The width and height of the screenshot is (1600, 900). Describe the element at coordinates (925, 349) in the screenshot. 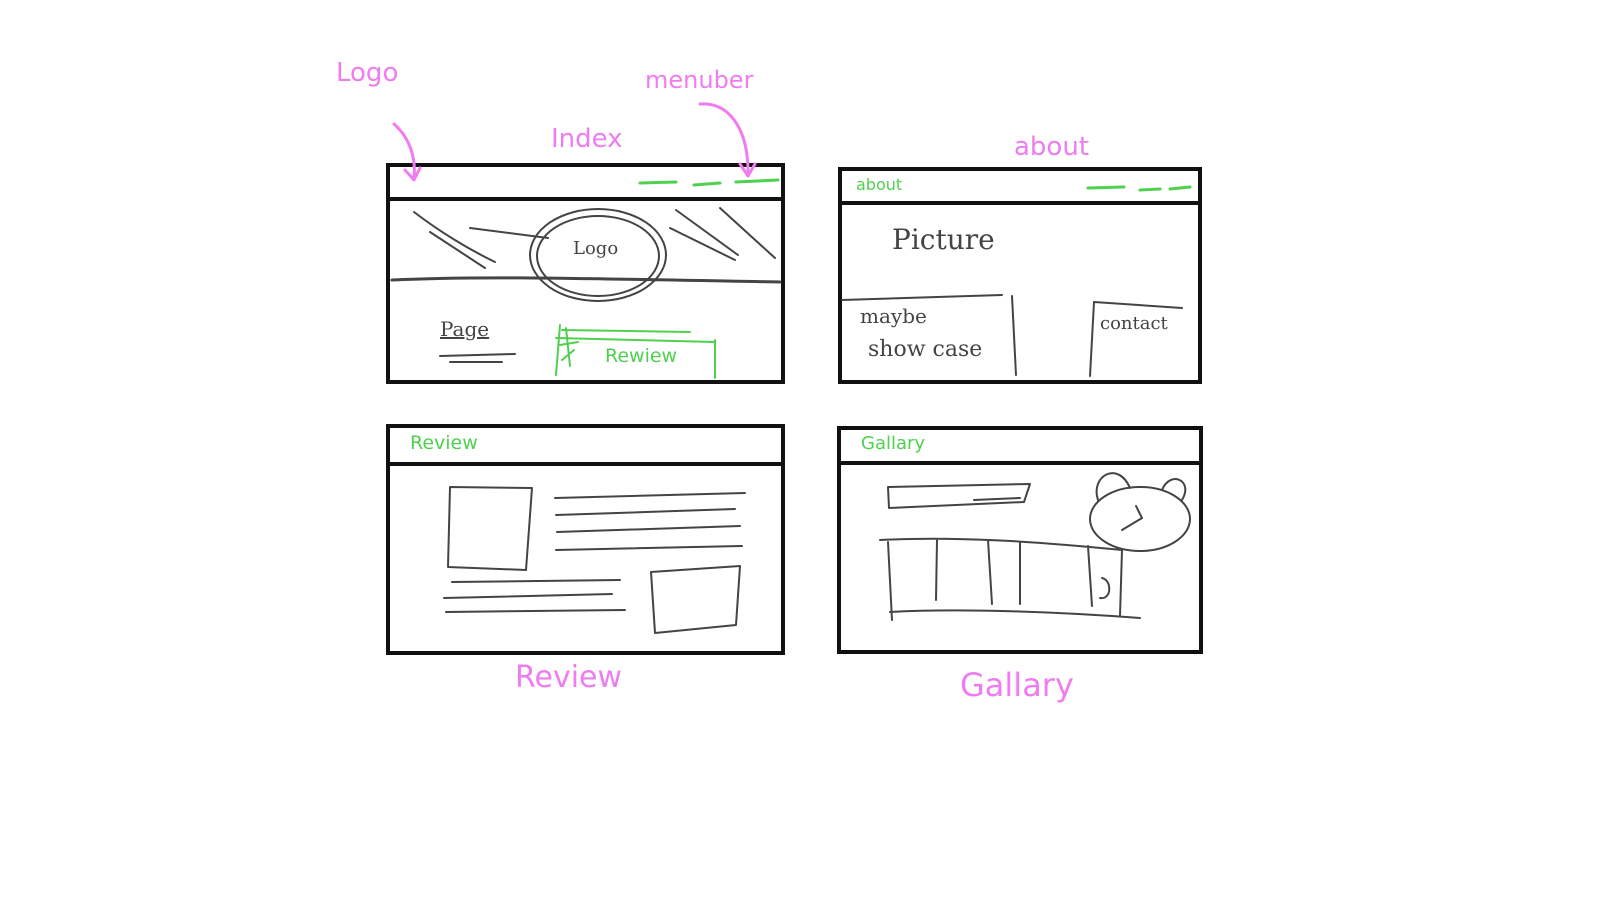

I see `about-showcase-line-2: show case` at that location.